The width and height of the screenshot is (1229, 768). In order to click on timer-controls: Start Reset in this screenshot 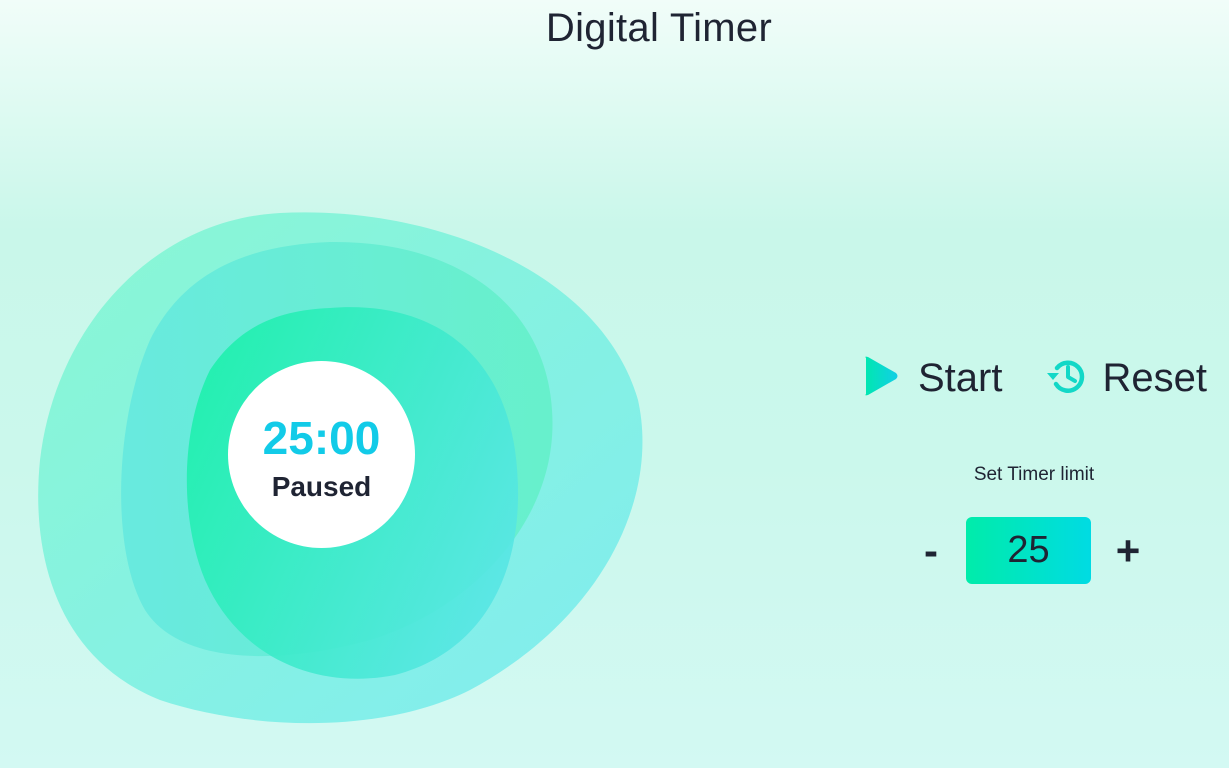, I will do `click(1034, 378)`.